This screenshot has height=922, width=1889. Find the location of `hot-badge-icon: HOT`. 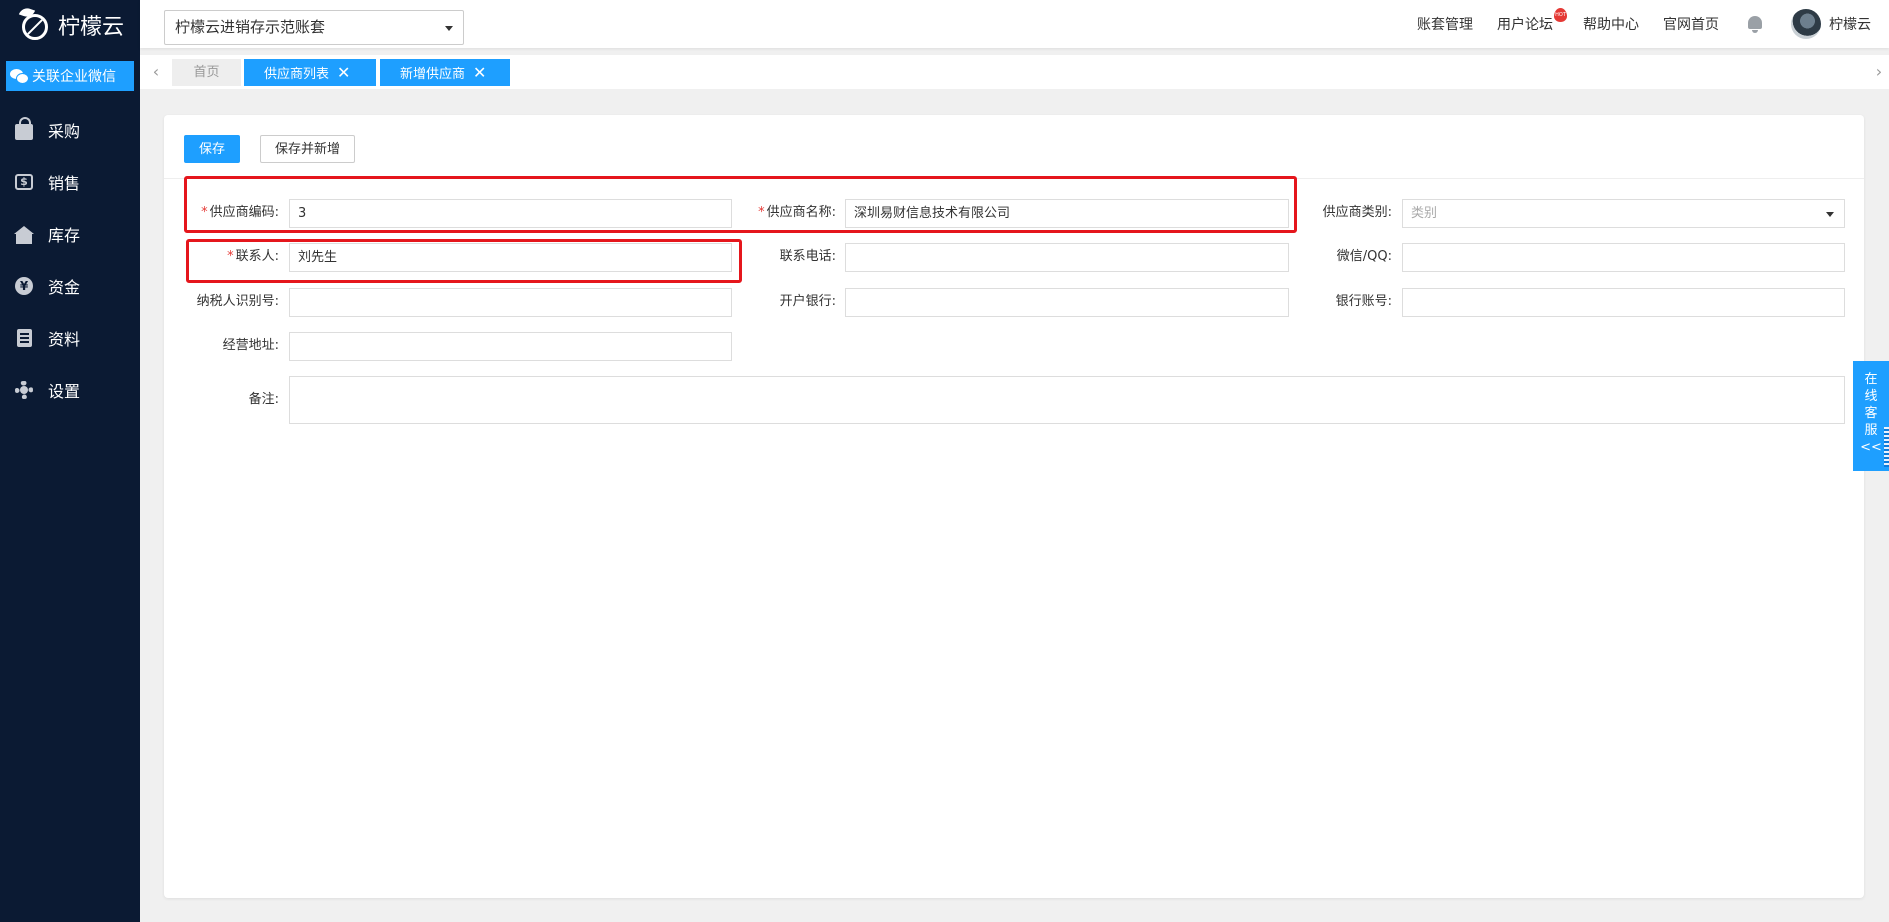

hot-badge-icon: HOT is located at coordinates (1560, 15).